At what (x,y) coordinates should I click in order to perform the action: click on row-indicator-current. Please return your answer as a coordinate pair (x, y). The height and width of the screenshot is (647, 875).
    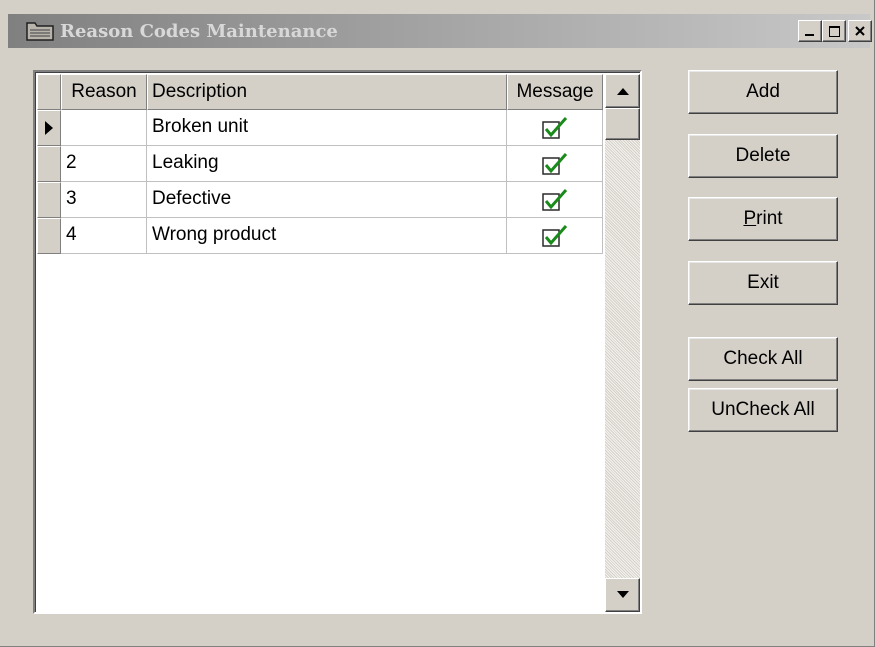
    Looking at the image, I should click on (49, 128).